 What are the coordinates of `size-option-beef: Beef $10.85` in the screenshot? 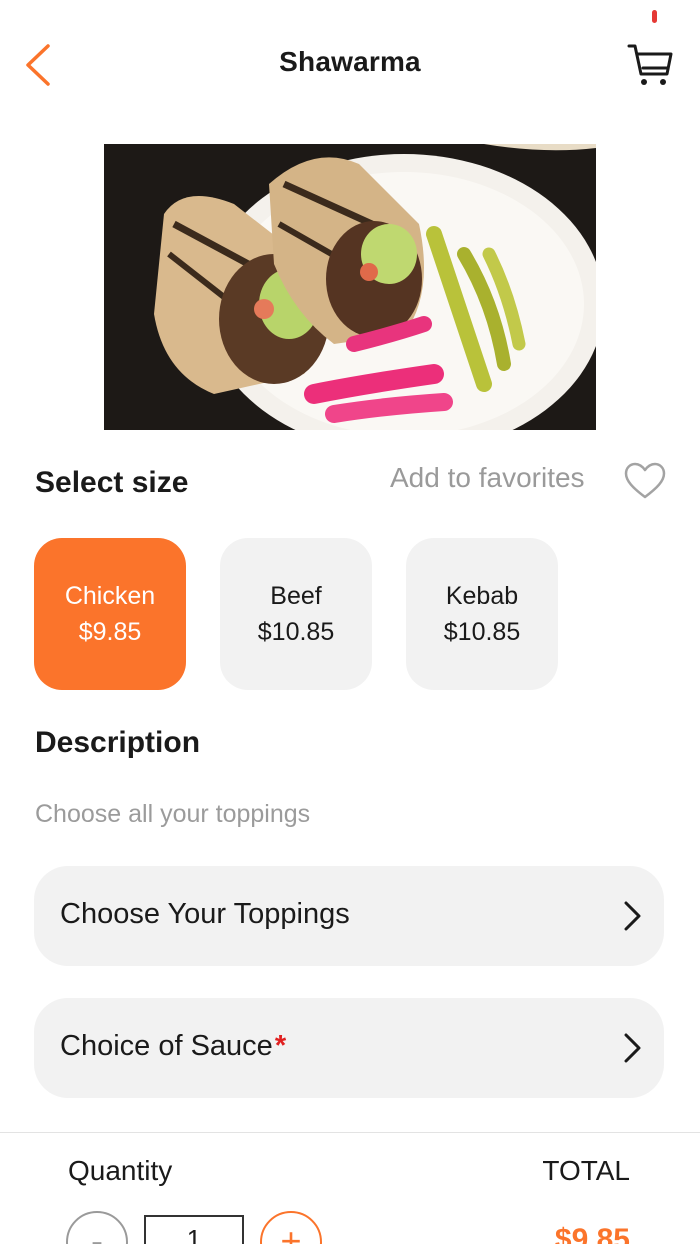 It's located at (296, 614).